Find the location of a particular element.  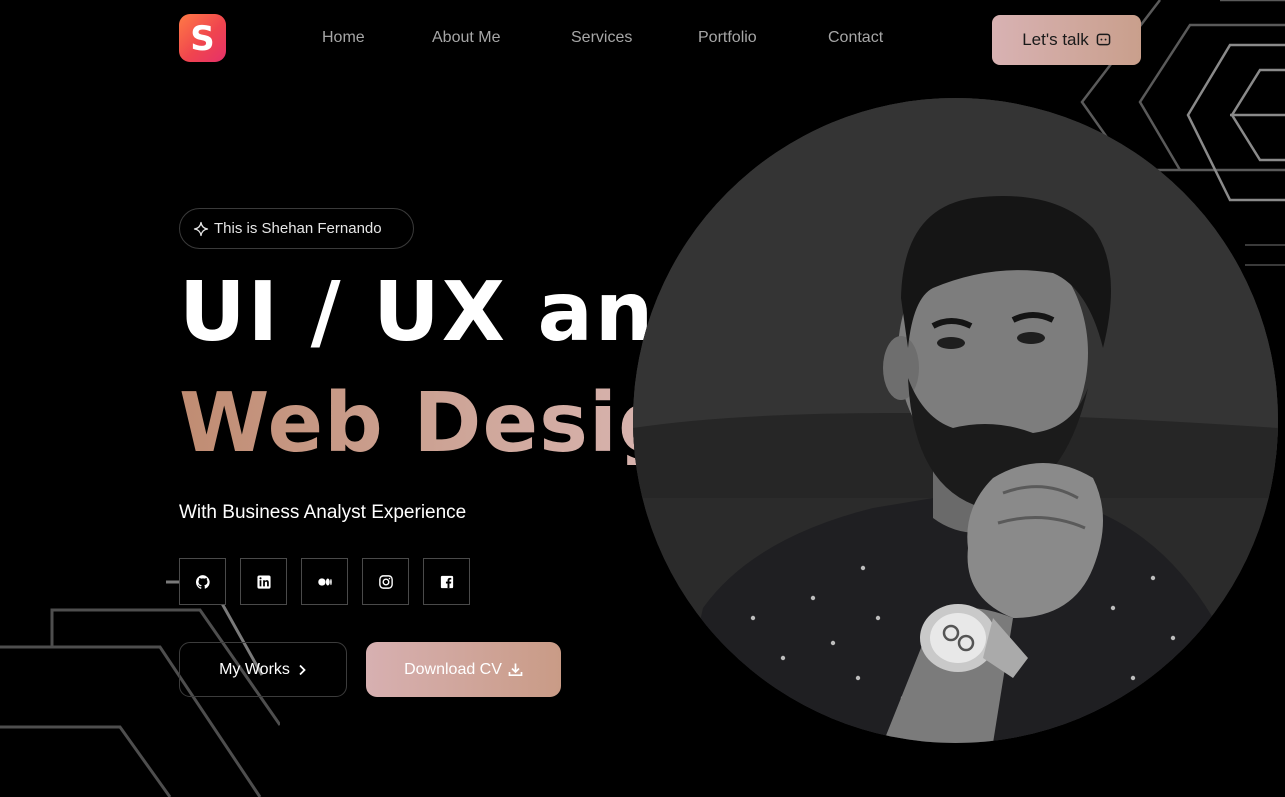

download-icon is located at coordinates (515, 670).